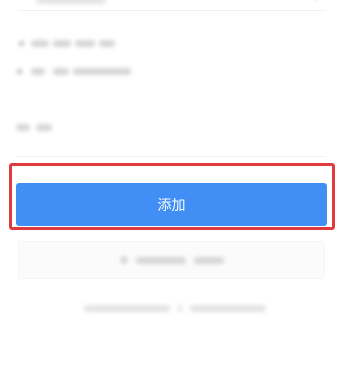  Describe the element at coordinates (171, 204) in the screenshot. I see `add-button: 添加` at that location.